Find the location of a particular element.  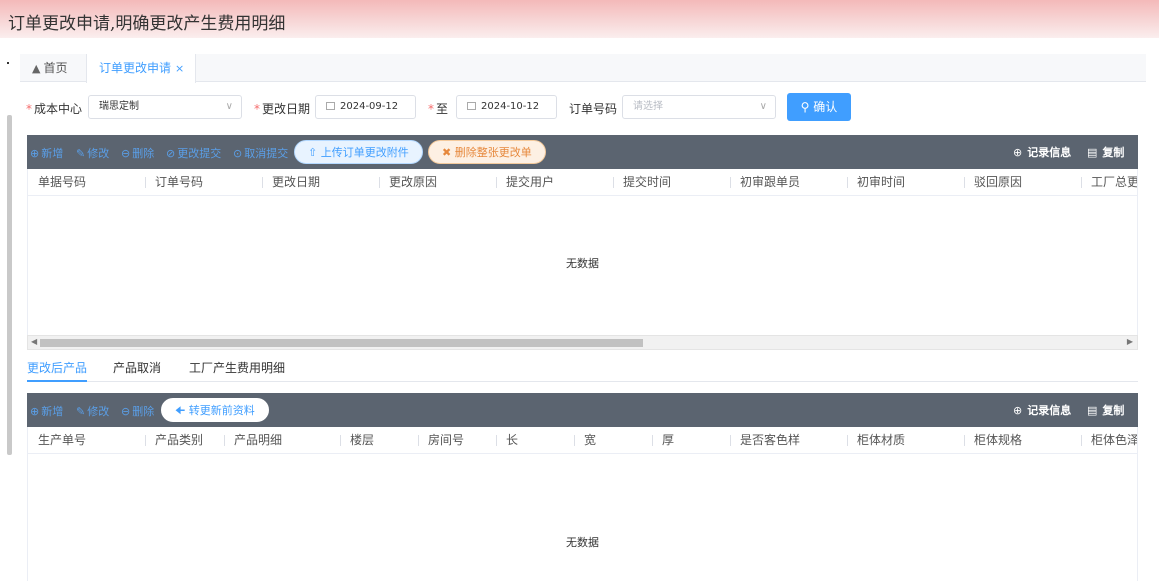

check-circle-icon: ⊘ is located at coordinates (171, 153).